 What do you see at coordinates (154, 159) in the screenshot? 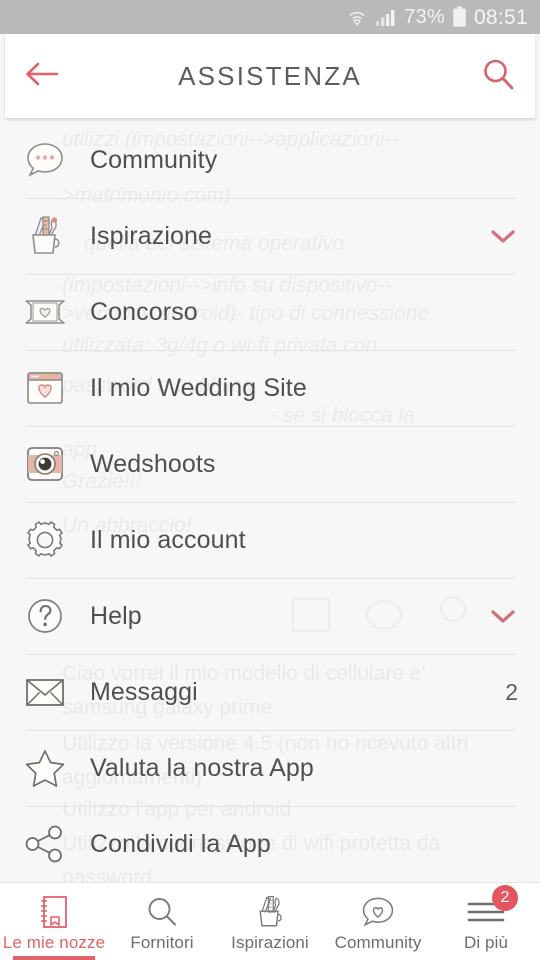
I see `menu-item-label: Community` at bounding box center [154, 159].